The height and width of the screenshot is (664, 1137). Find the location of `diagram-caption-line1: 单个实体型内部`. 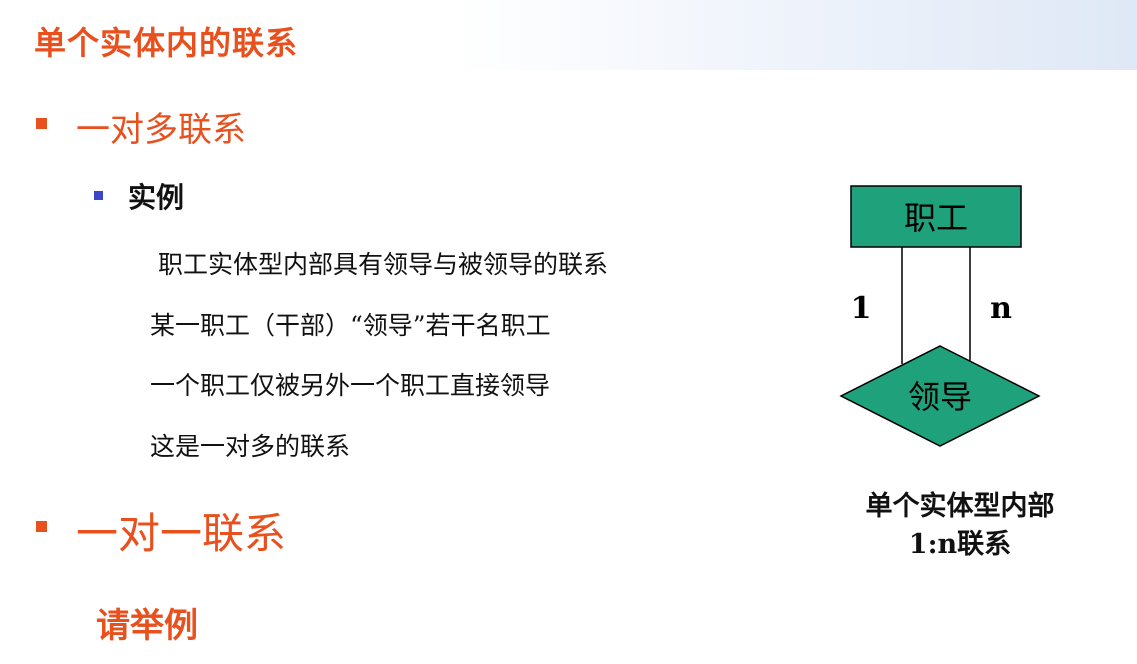

diagram-caption-line1: 单个实体型内部 is located at coordinates (960, 506).